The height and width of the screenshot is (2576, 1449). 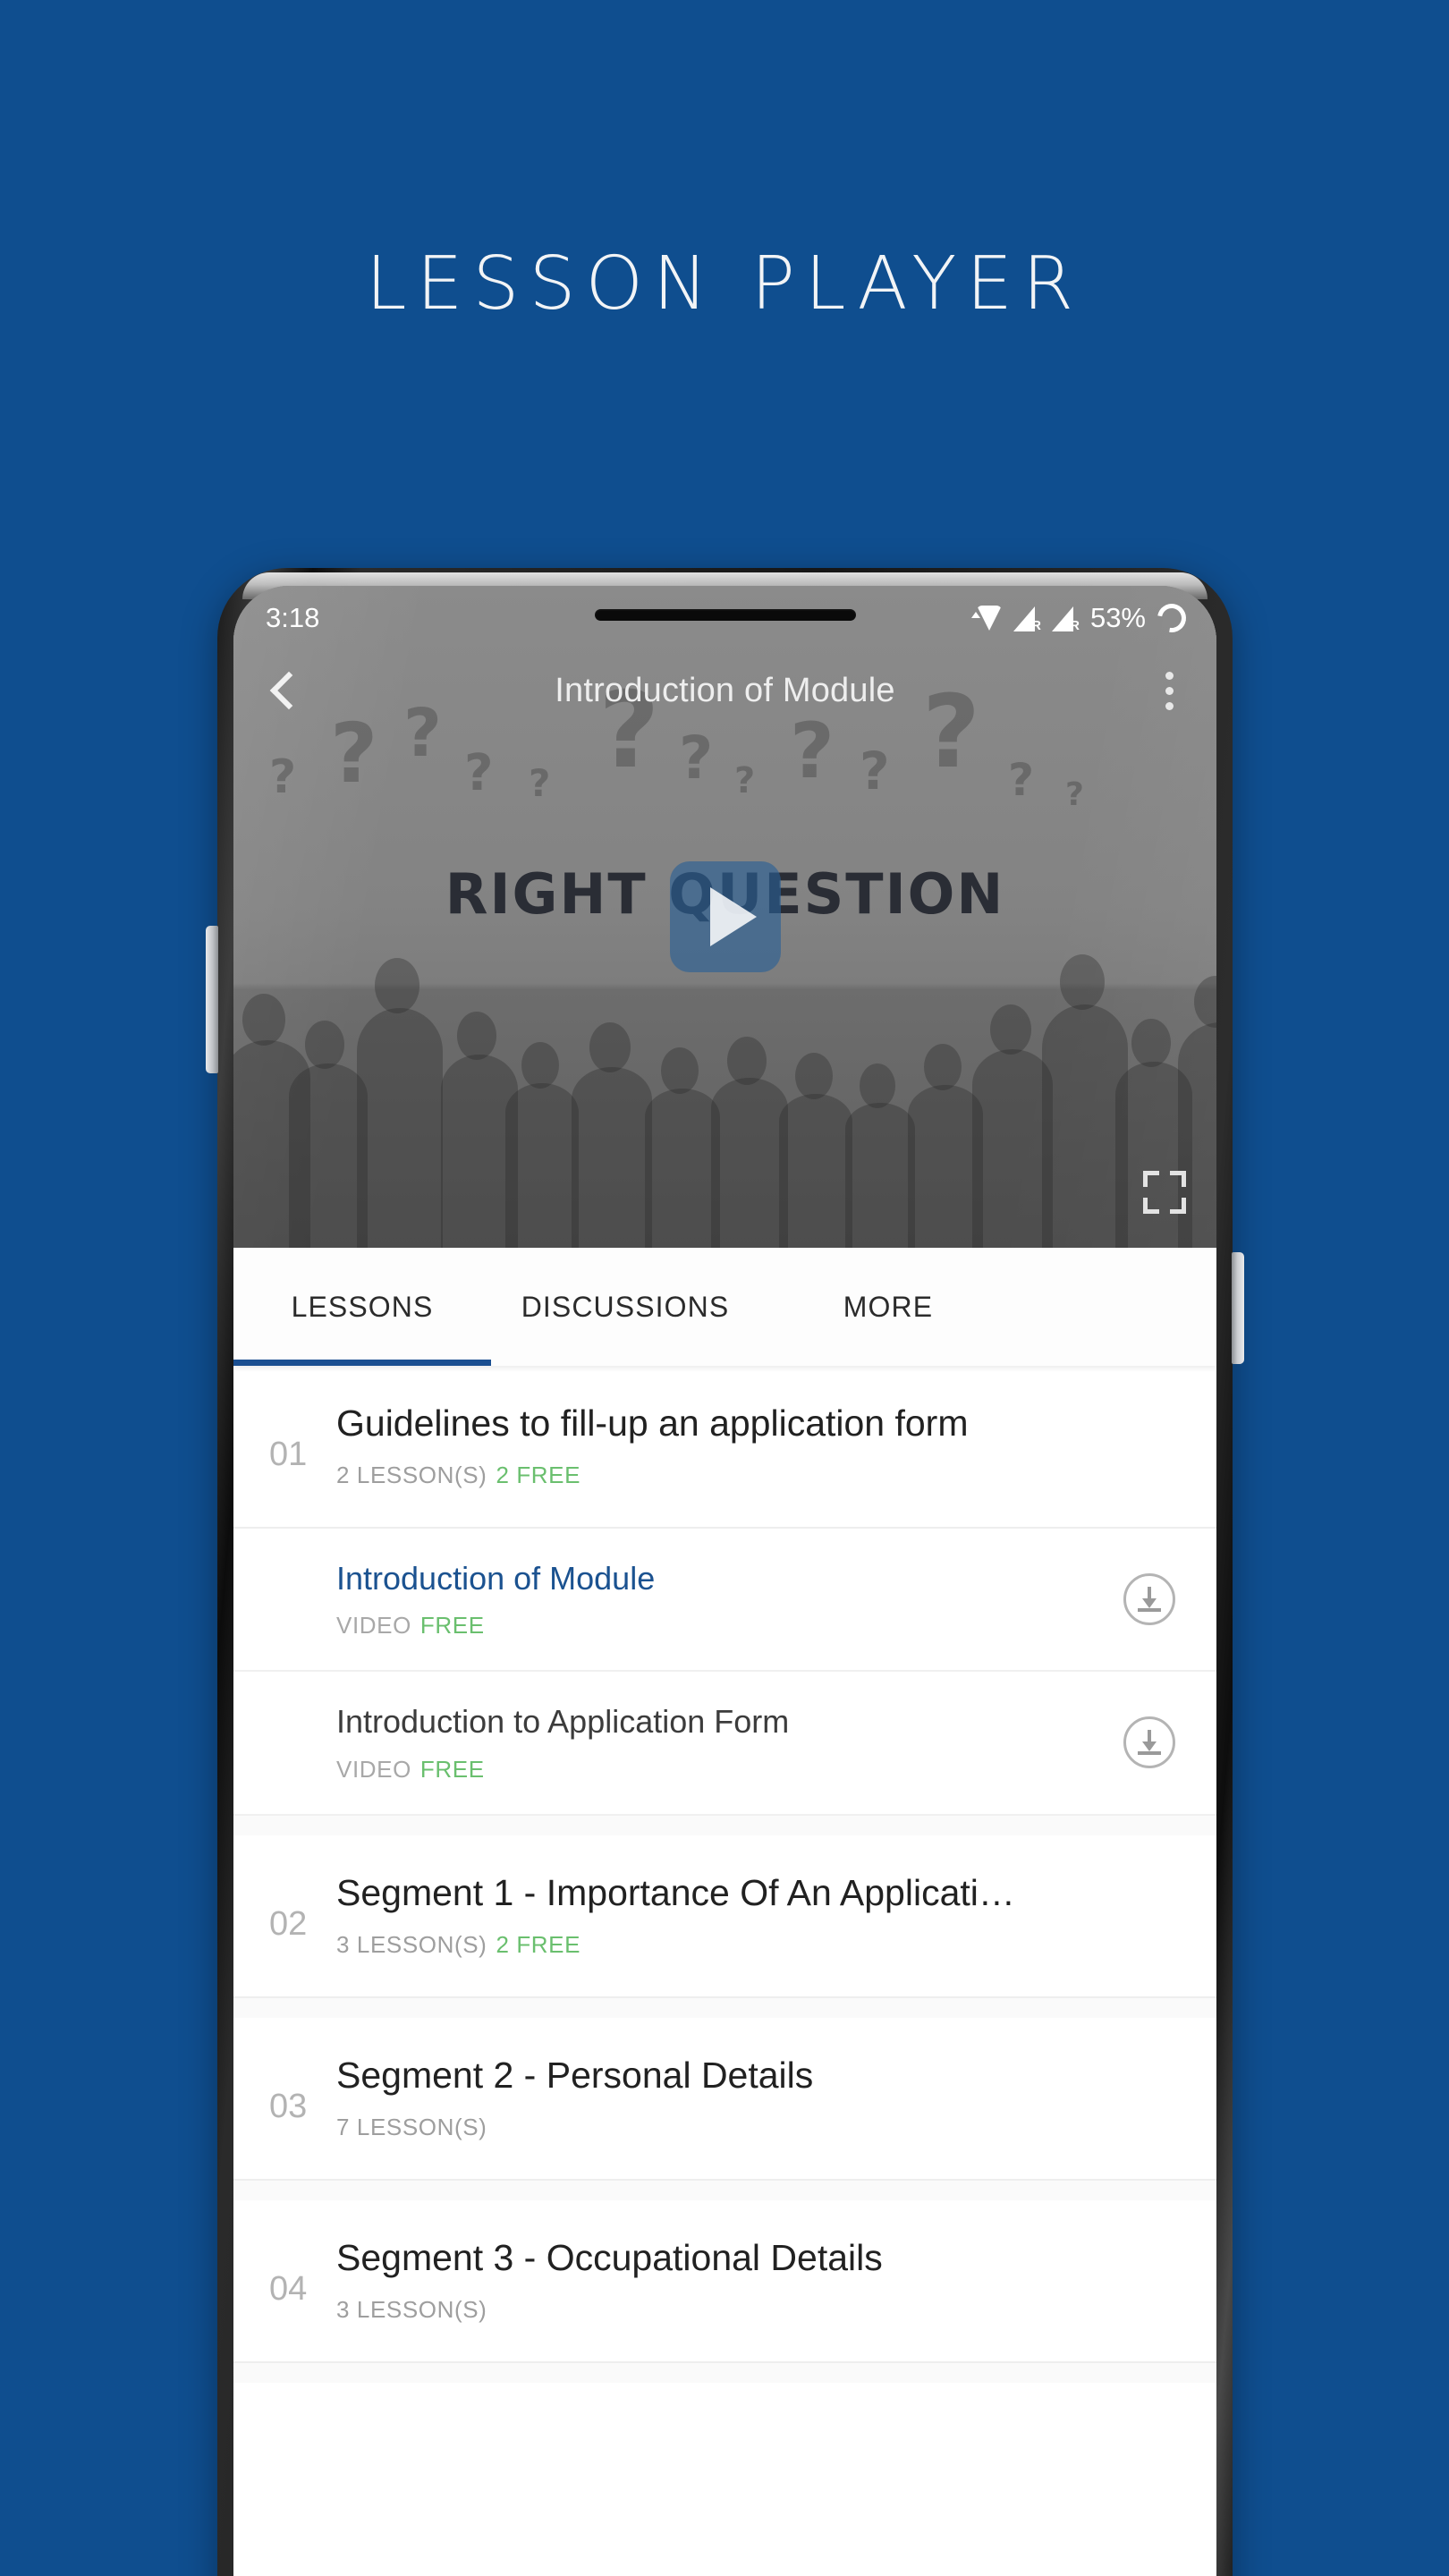 What do you see at coordinates (212, 999) in the screenshot?
I see `volume-button` at bounding box center [212, 999].